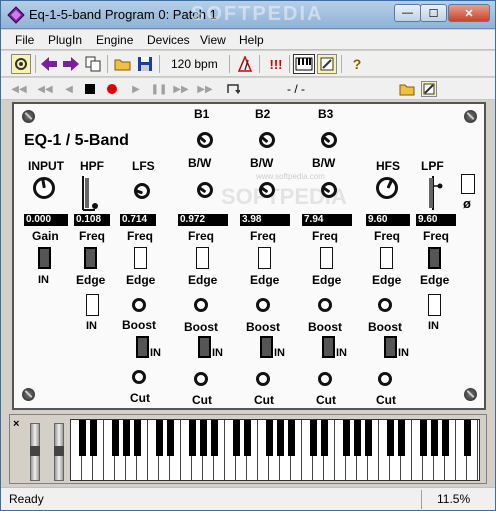 Image resolution: width=496 pixels, height=511 pixels. I want to click on hfs-knob, so click(387, 188).